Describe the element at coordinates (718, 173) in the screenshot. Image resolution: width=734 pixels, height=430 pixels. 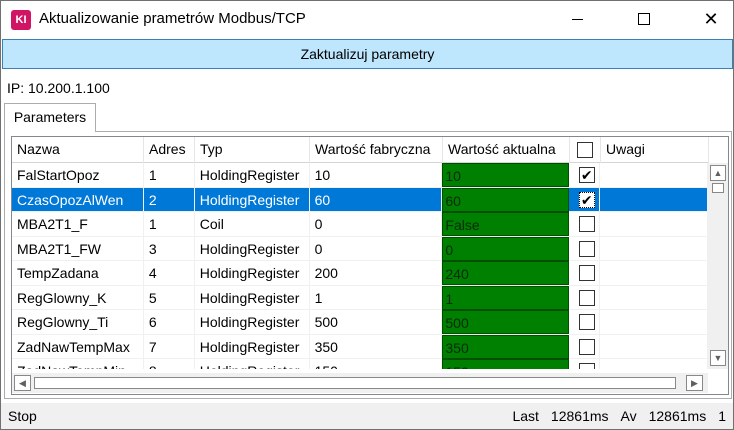
I see `scroll-up-icon: ▲` at that location.